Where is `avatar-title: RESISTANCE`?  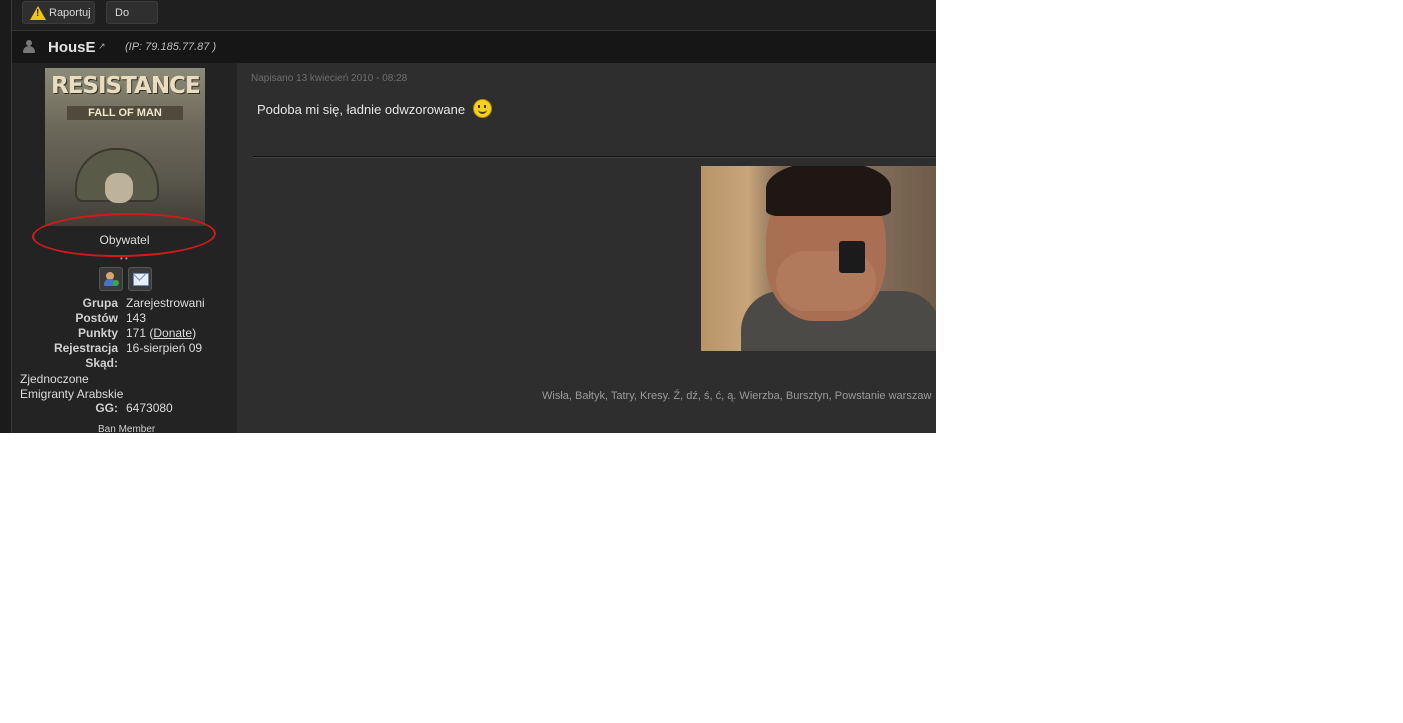
avatar-title: RESISTANCE is located at coordinates (126, 86).